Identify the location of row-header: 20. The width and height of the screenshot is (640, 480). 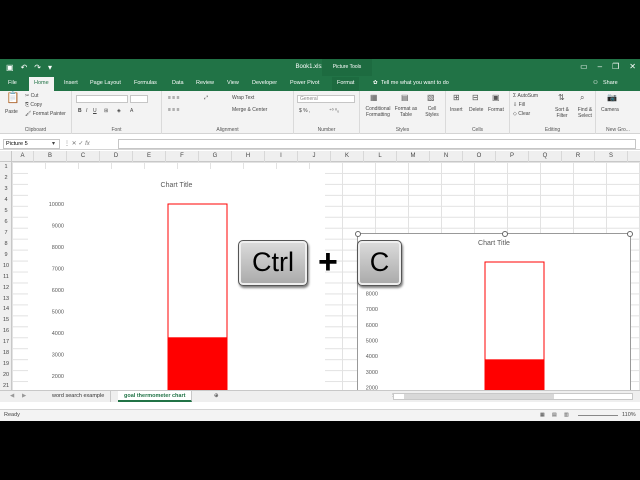
(6, 375).